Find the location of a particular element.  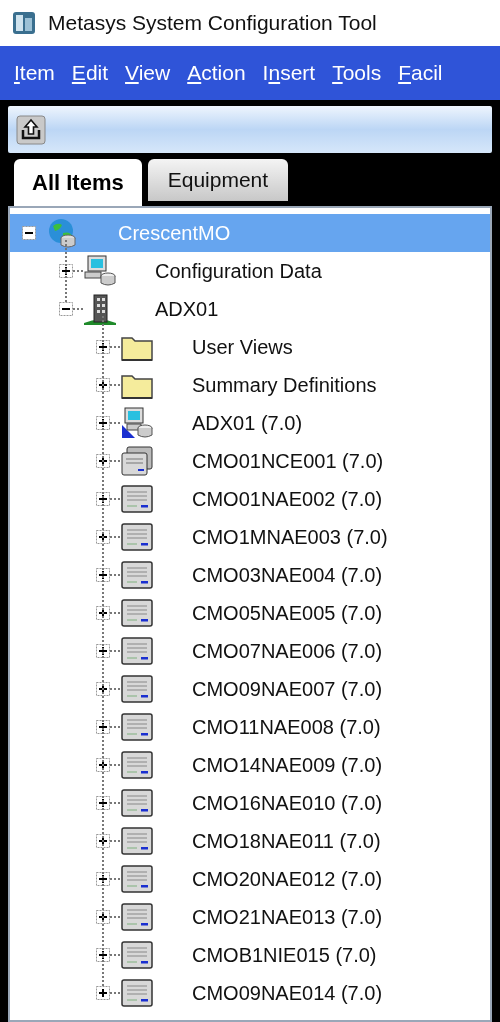

tree-item: CMO14NAE009 (7.0) is located at coordinates (287, 765).